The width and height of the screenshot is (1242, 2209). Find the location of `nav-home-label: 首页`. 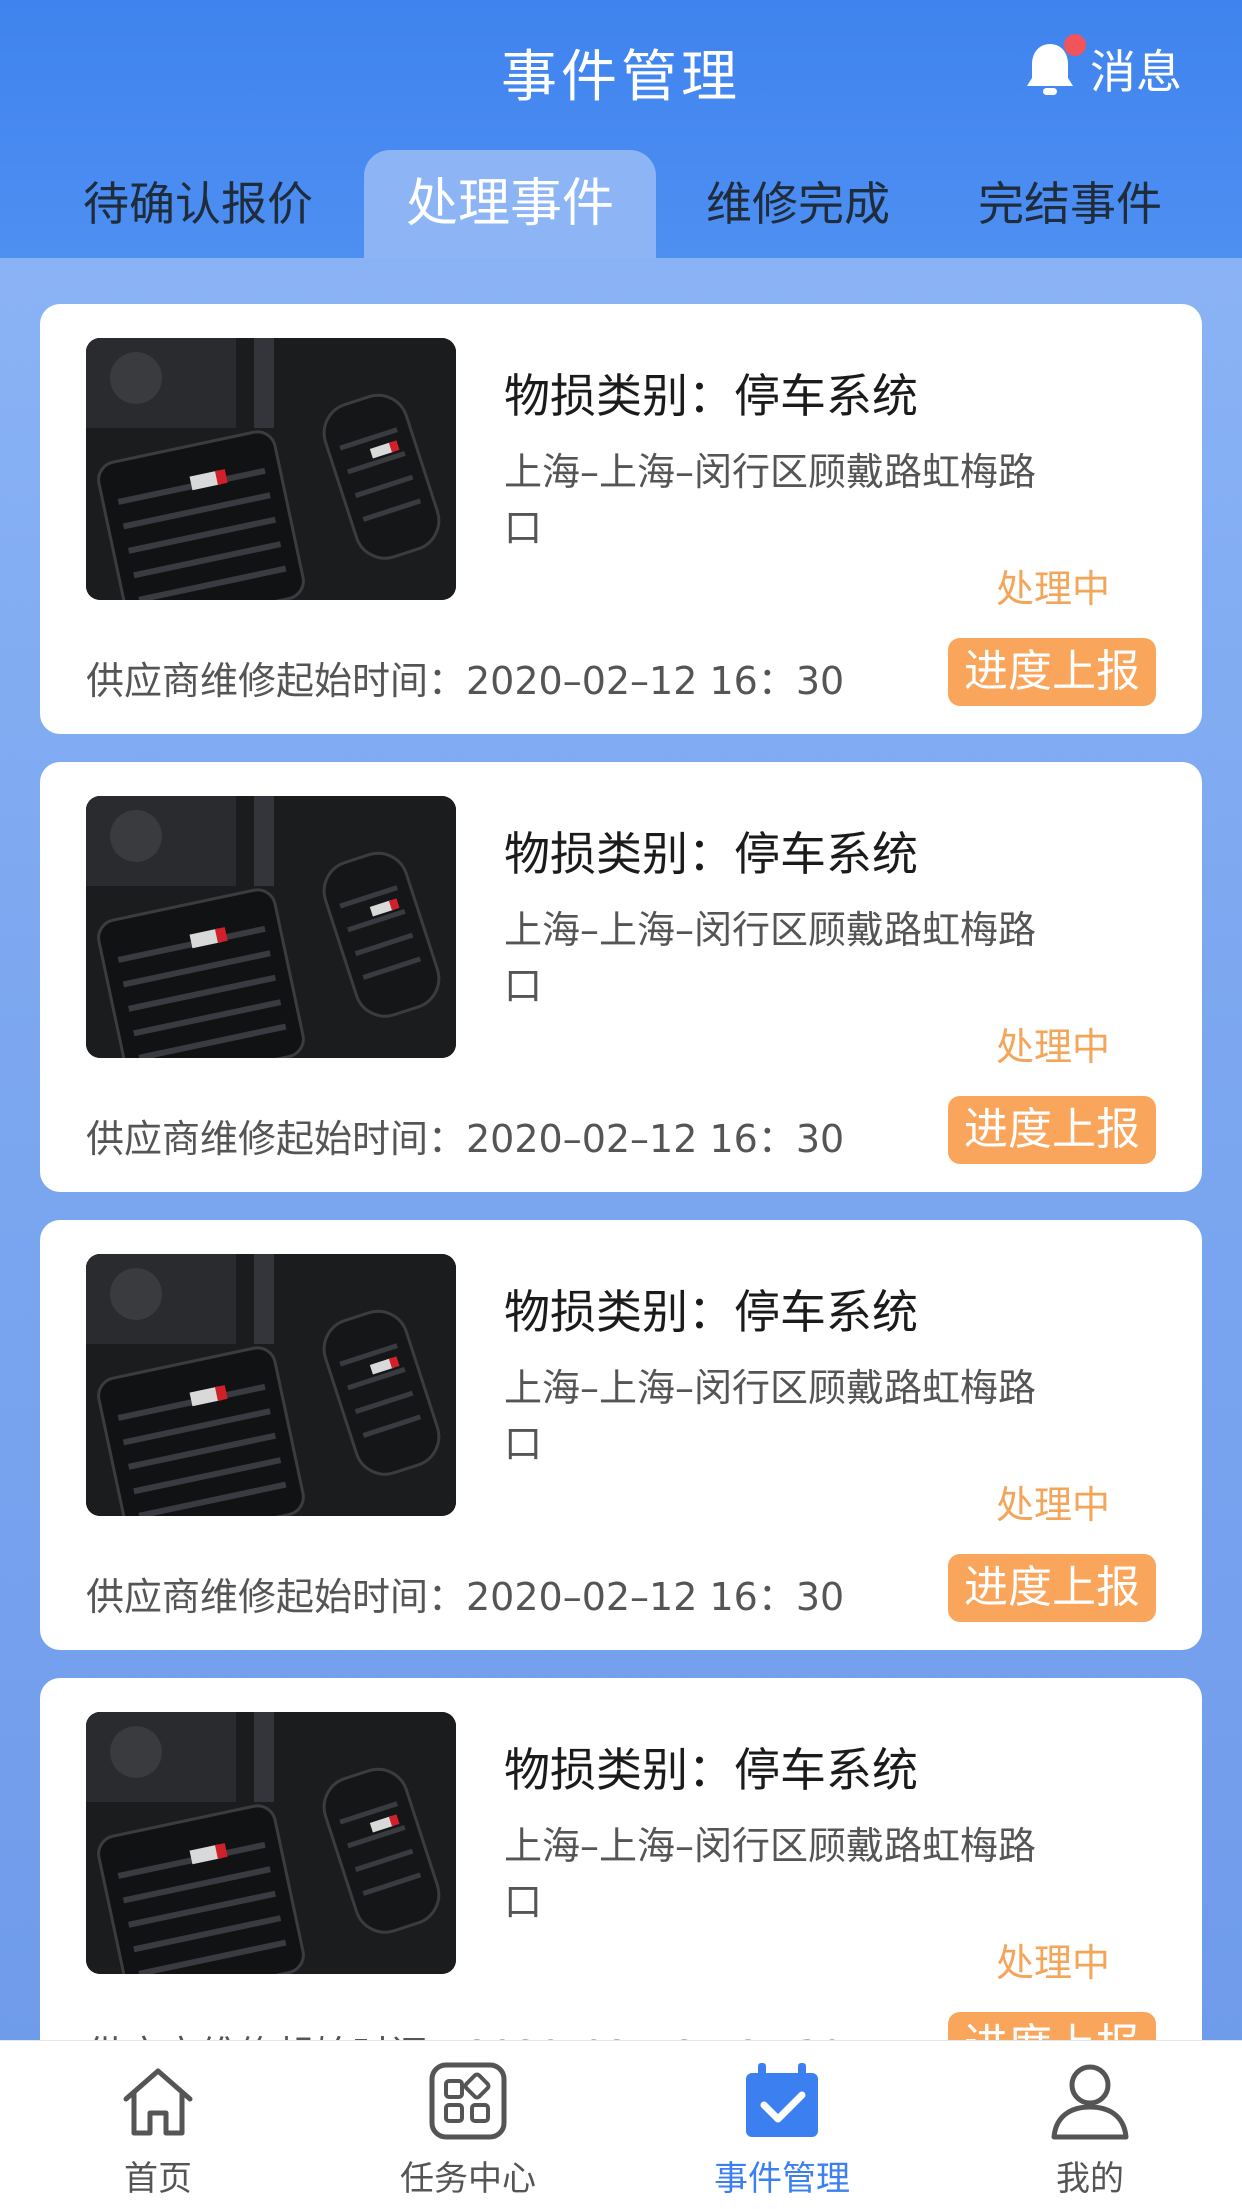

nav-home-label: 首页 is located at coordinates (158, 2179).